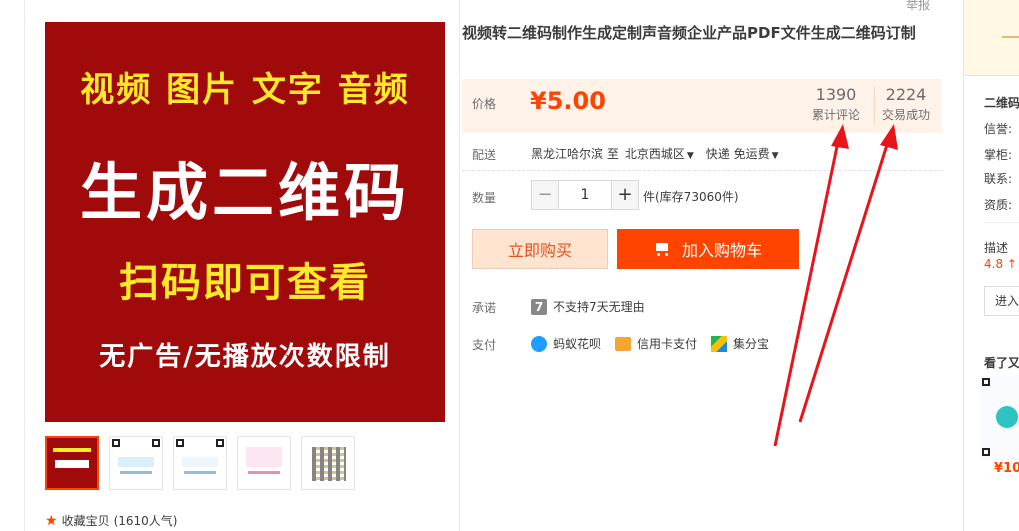 Image resolution: width=1019 pixels, height=531 pixels. Describe the element at coordinates (545, 195) in the screenshot. I see `quantity-decrement-button: −` at that location.